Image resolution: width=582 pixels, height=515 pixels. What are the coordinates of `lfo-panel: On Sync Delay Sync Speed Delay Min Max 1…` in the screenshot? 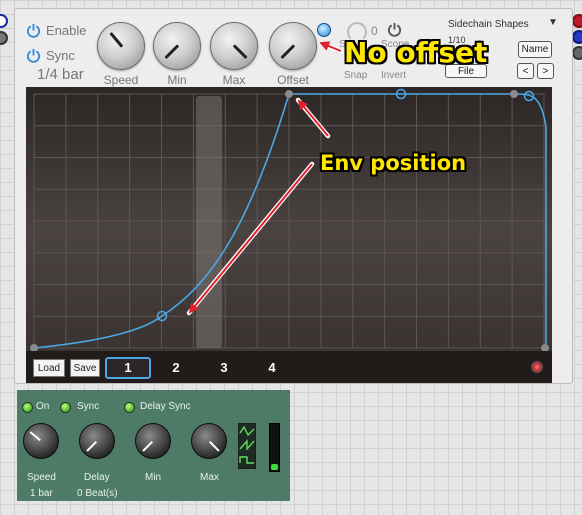 It's located at (153, 445).